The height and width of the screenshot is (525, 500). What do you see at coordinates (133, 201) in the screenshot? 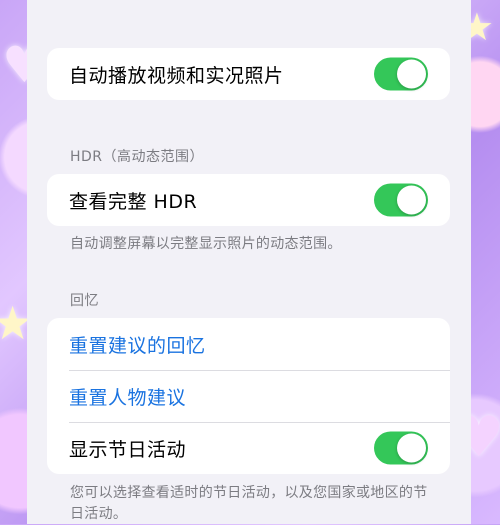
I see `view-full-hdr-label: 查看完整 HDR` at bounding box center [133, 201].